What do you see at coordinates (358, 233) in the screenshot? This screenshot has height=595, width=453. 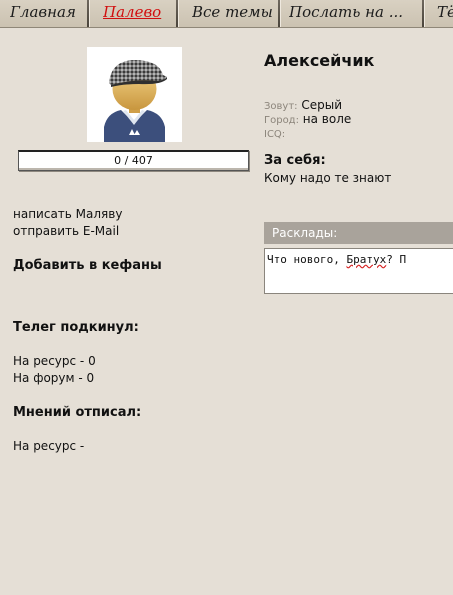 I see `rasklady-header: Расклады:` at bounding box center [358, 233].